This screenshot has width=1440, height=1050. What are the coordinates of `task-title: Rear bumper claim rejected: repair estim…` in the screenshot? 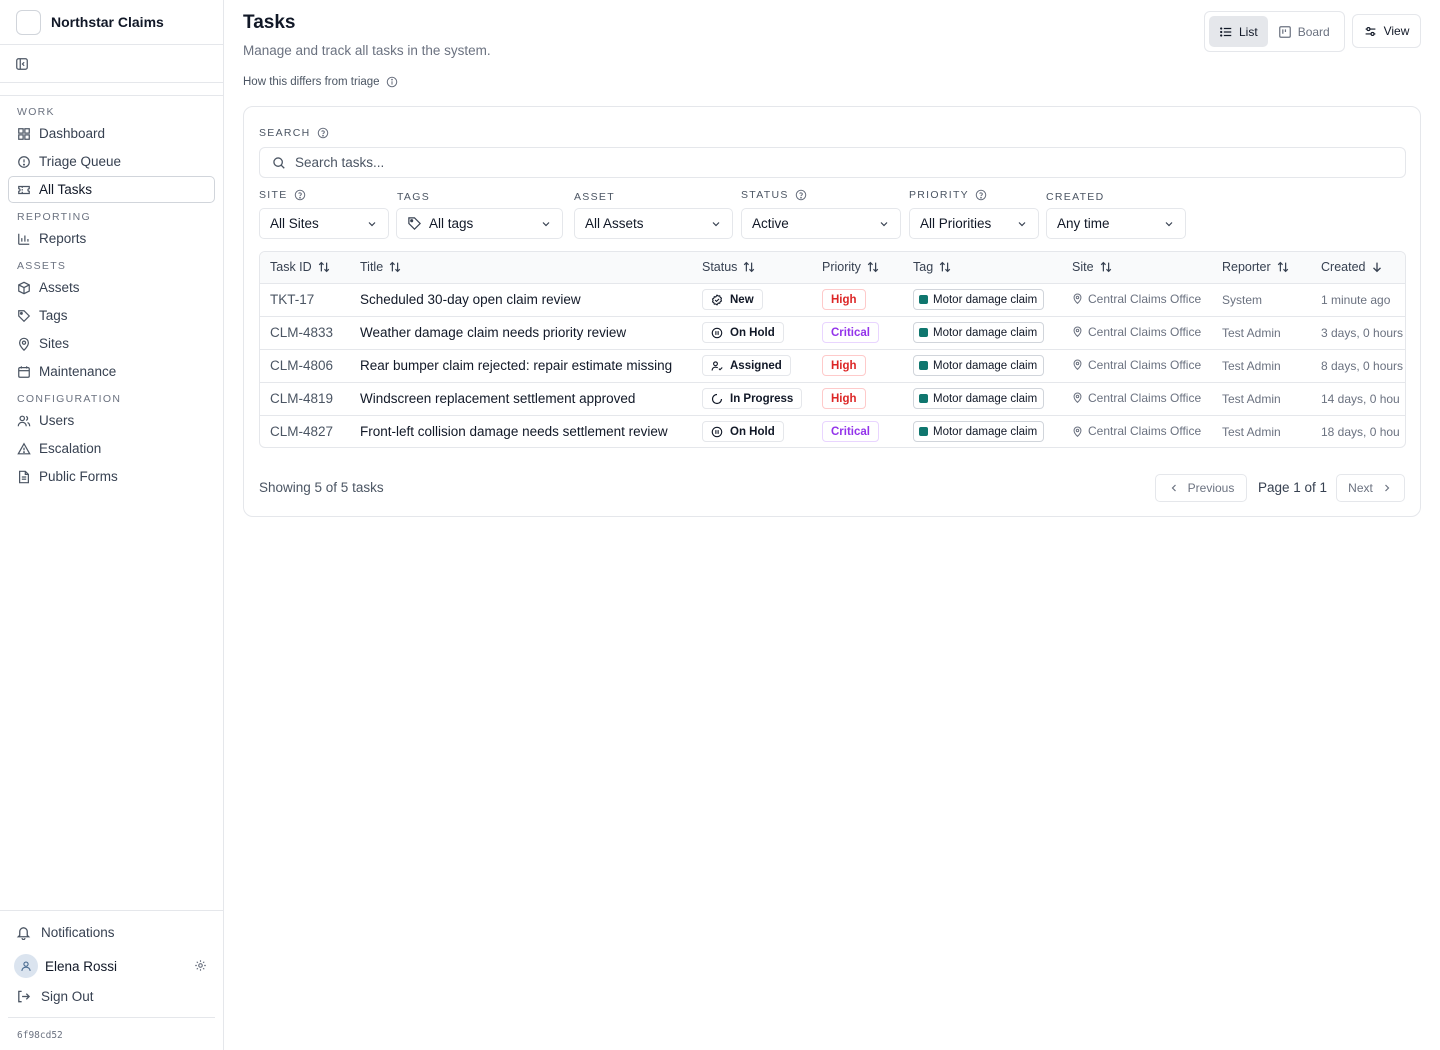 It's located at (516, 365).